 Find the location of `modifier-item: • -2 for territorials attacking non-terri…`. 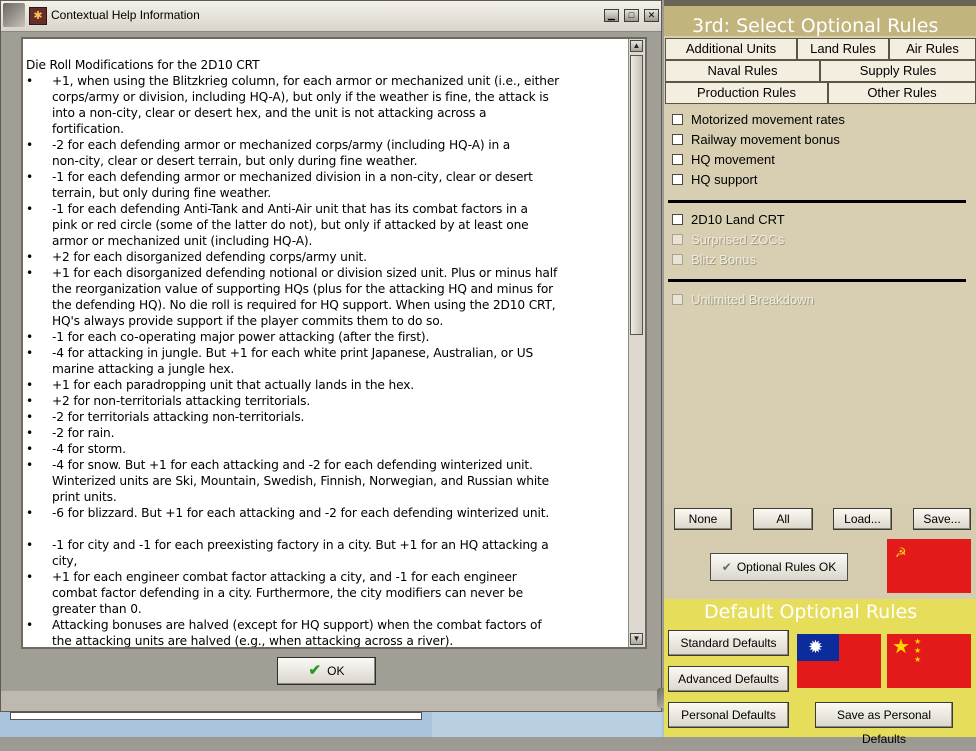

modifier-item: • -2 for territorials attacking non-terri… is located at coordinates (327, 417).